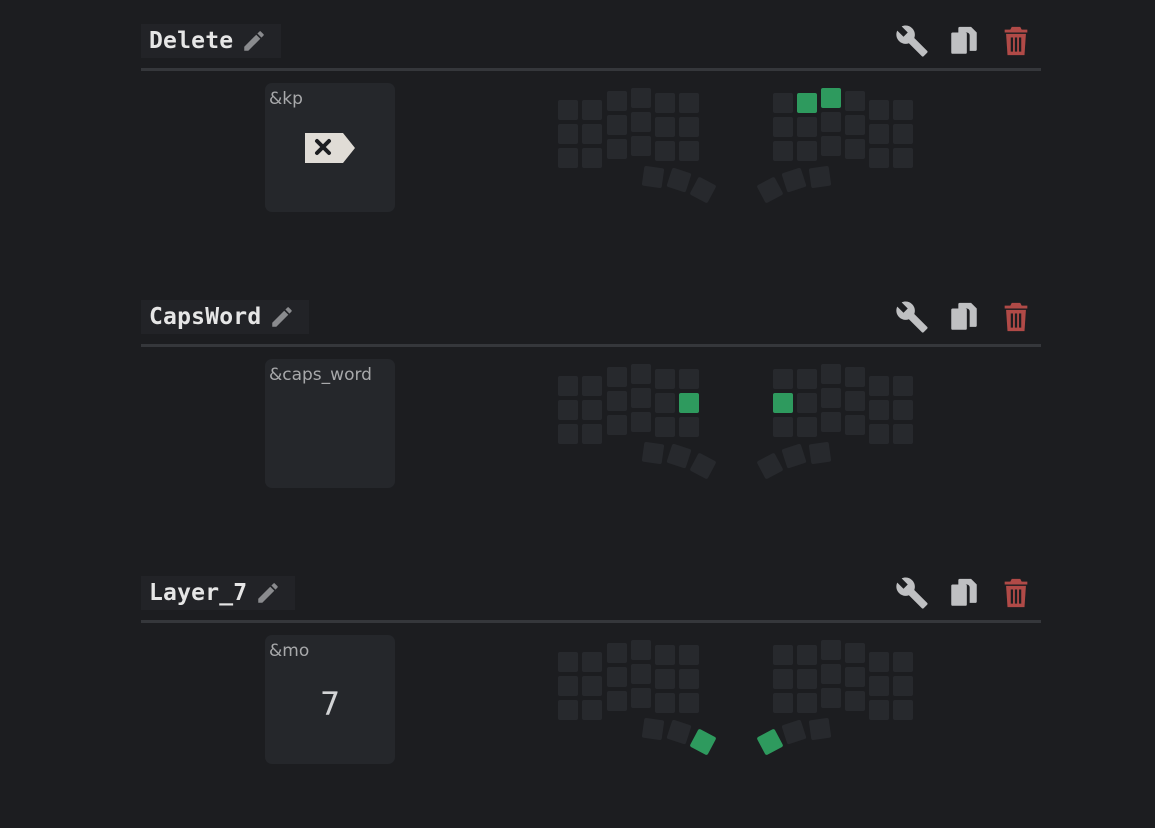 This screenshot has height=828, width=1155. What do you see at coordinates (330, 423) in the screenshot?
I see `binding-card: &caps_word` at bounding box center [330, 423].